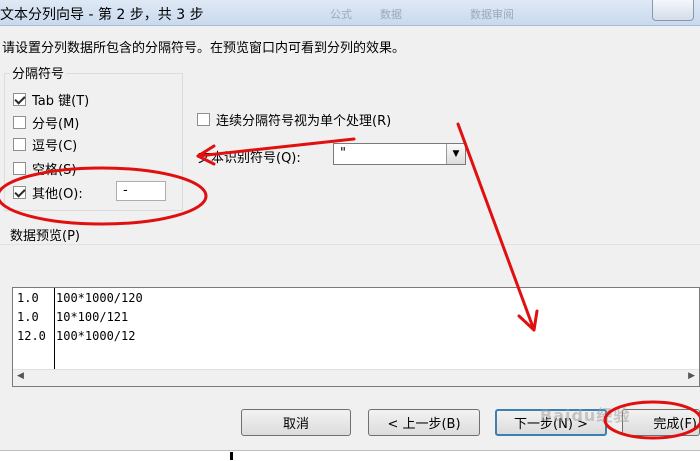  What do you see at coordinates (424, 422) in the screenshot?
I see `back-button: < 上一步(B)` at bounding box center [424, 422].